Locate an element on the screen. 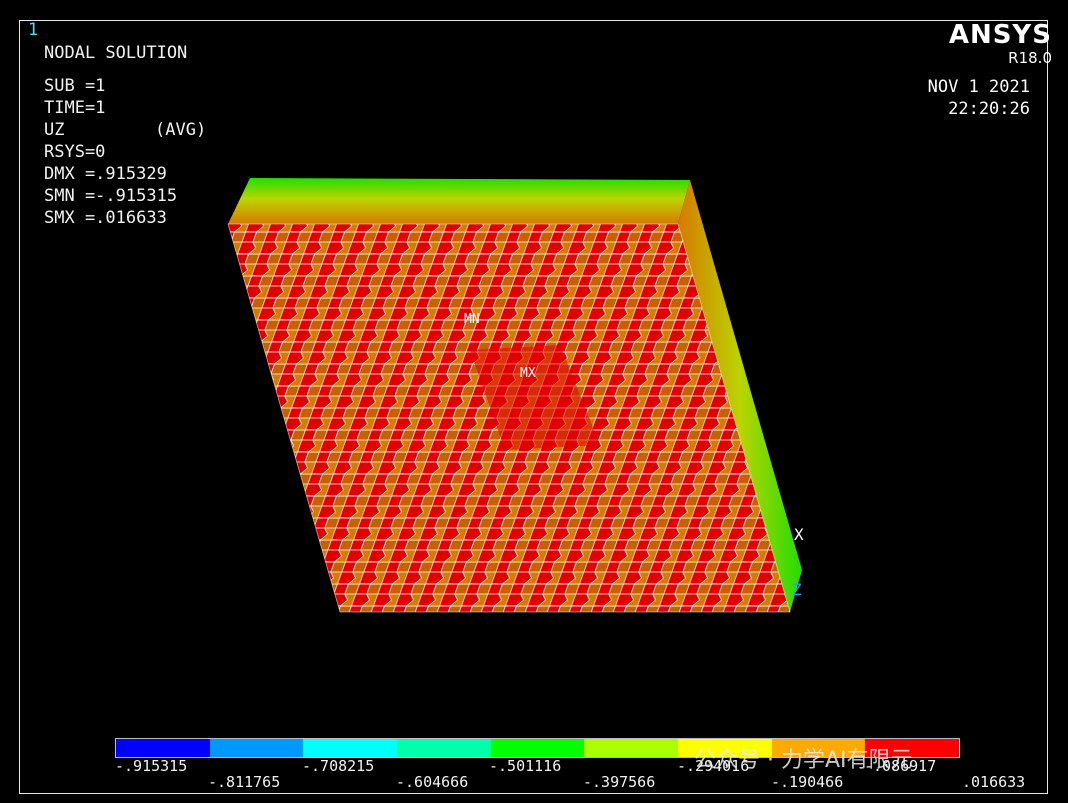 Image resolution: width=1068 pixels, height=803 pixels. min-marker: MN is located at coordinates (472, 319).